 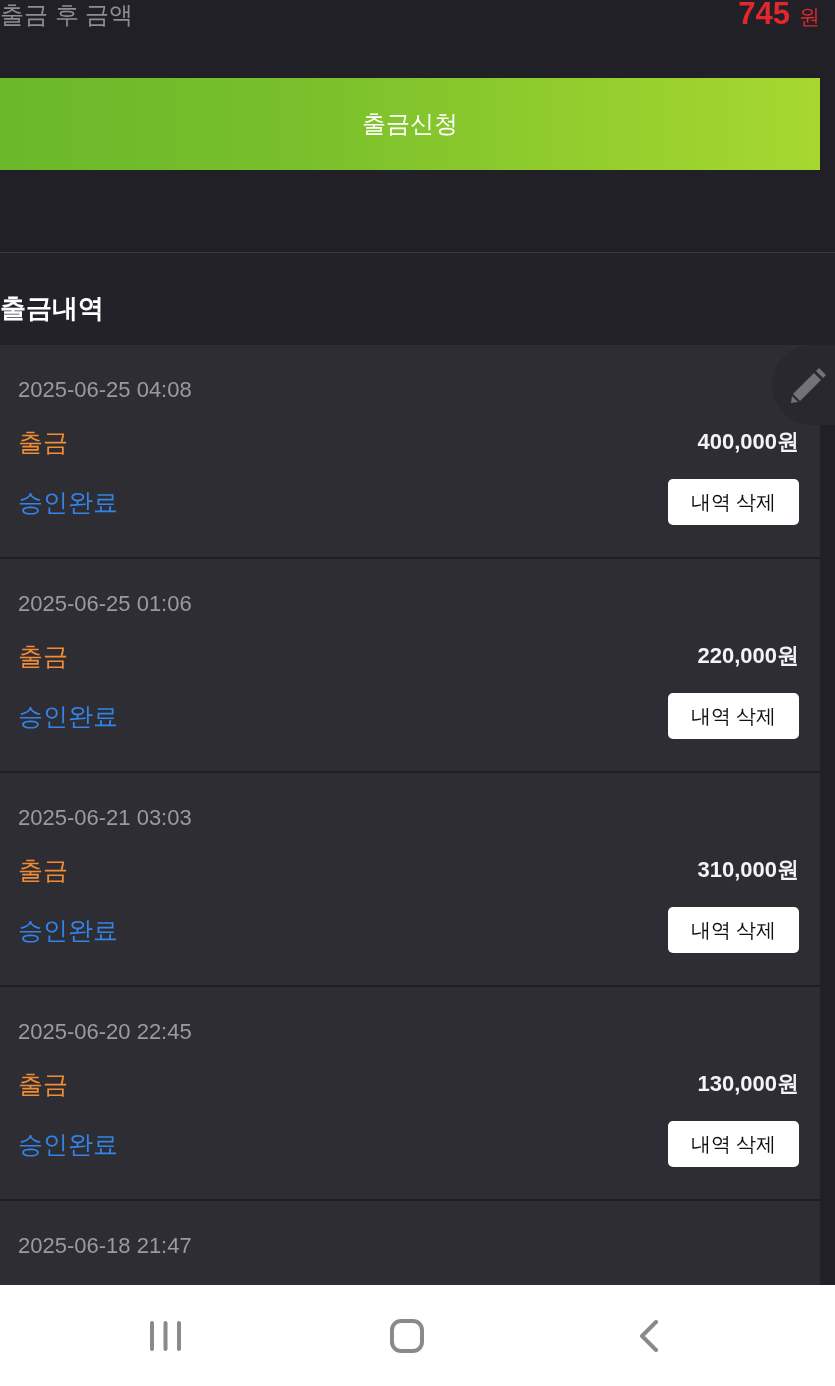 What do you see at coordinates (748, 1084) in the screenshot?
I see `entry-amount: 130,000원` at bounding box center [748, 1084].